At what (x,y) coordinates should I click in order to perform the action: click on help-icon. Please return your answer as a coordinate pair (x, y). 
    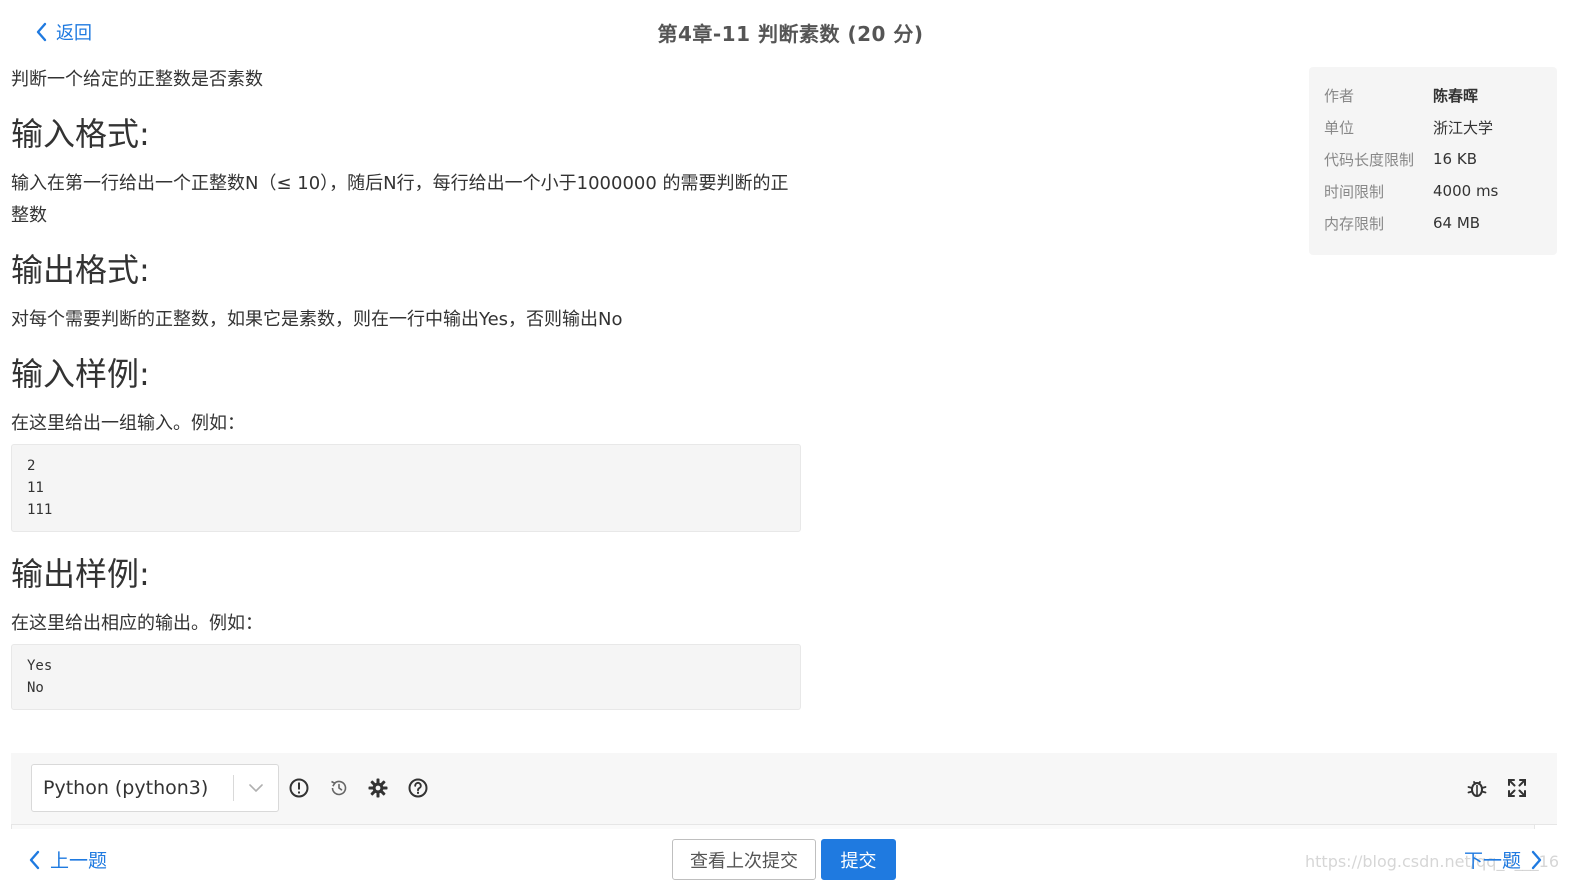
    Looking at the image, I should click on (418, 788).